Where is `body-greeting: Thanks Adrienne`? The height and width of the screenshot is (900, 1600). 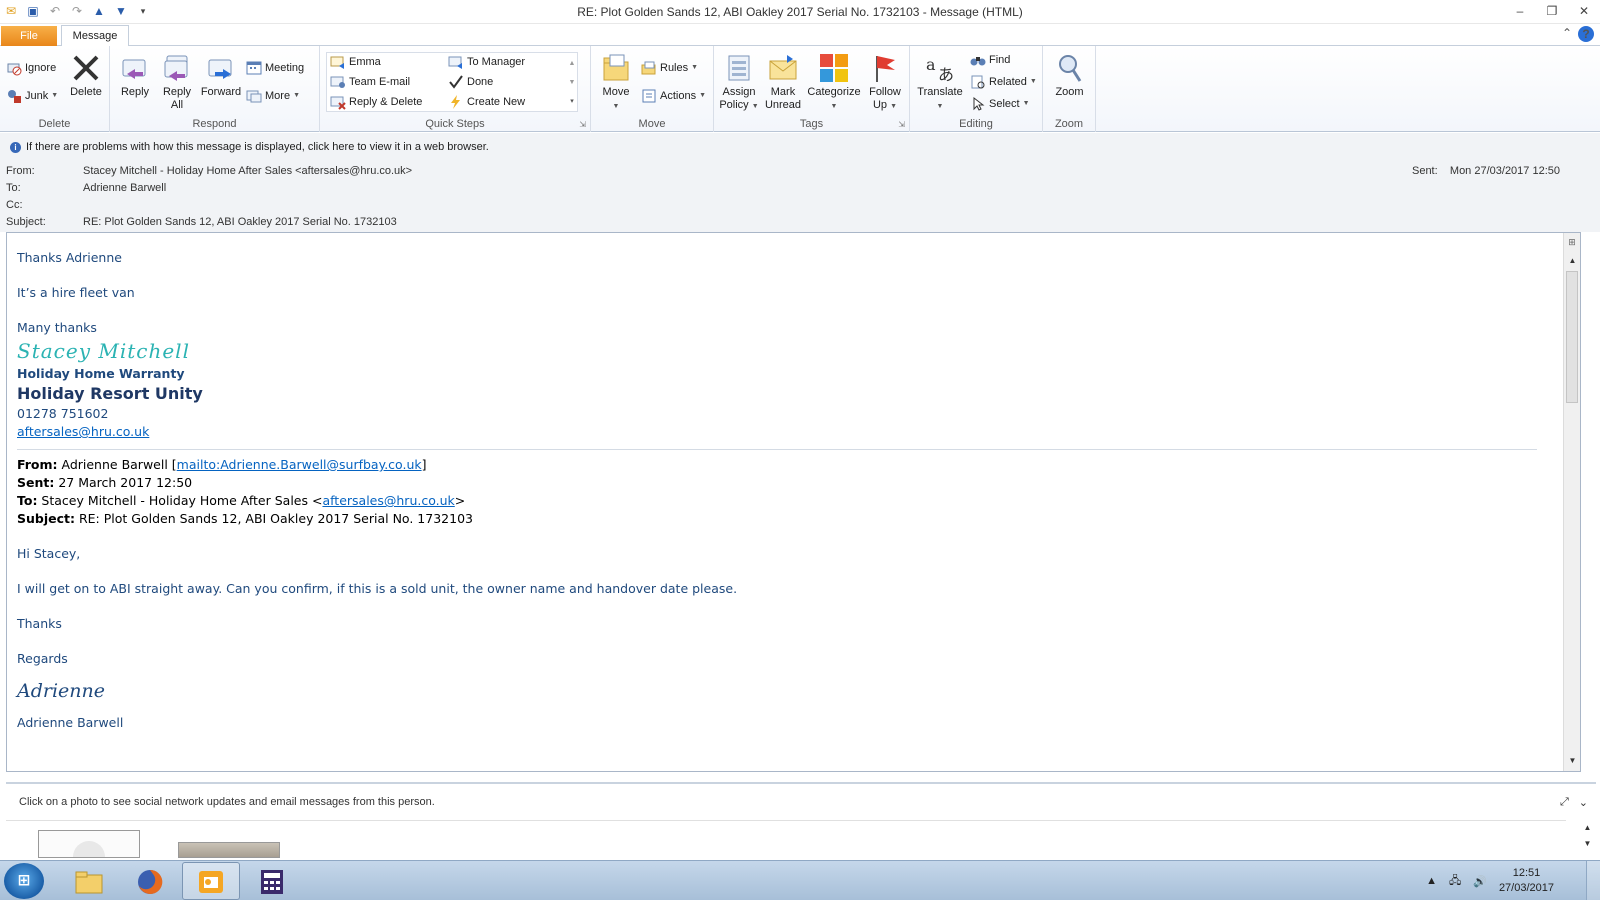 body-greeting: Thanks Adrienne is located at coordinates (69, 257).